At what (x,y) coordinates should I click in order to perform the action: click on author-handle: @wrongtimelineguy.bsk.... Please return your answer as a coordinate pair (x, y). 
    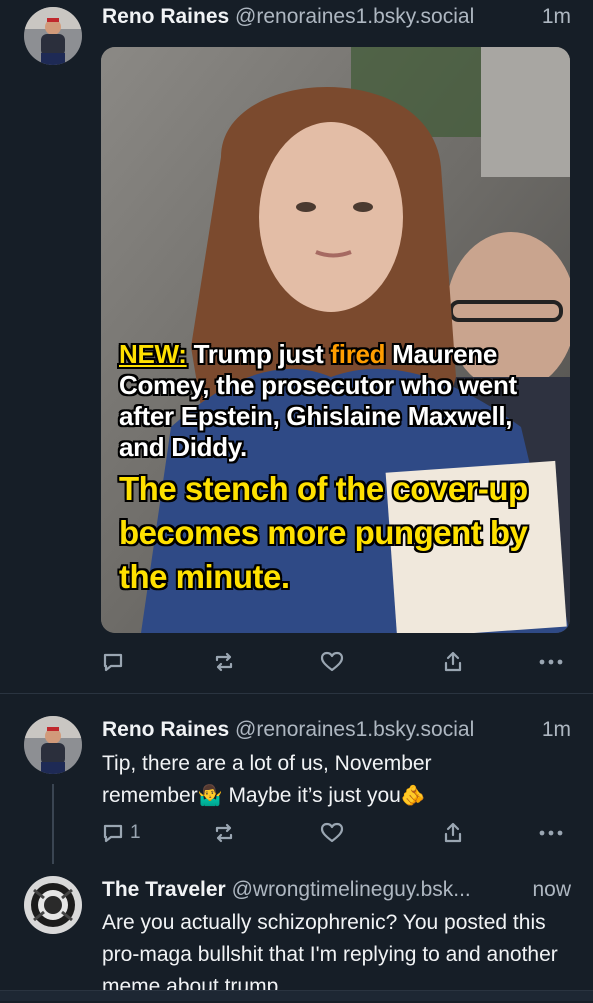
    Looking at the image, I should click on (351, 889).